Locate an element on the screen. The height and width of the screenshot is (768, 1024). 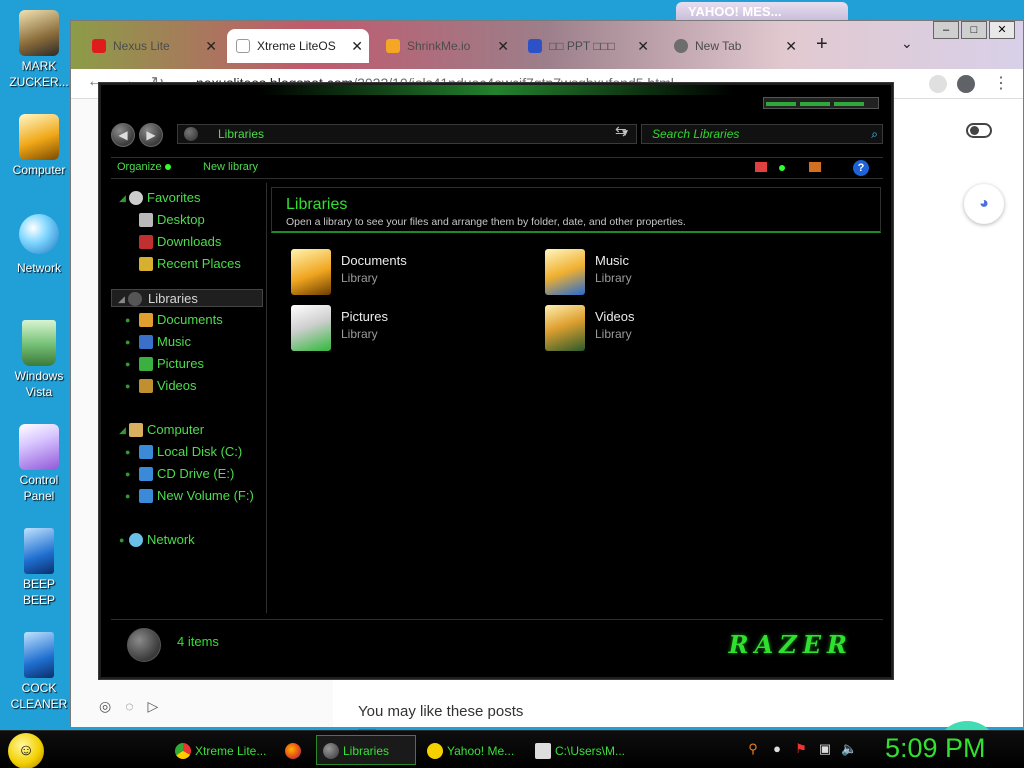
library-name: Videos is located at coordinates (615, 316).